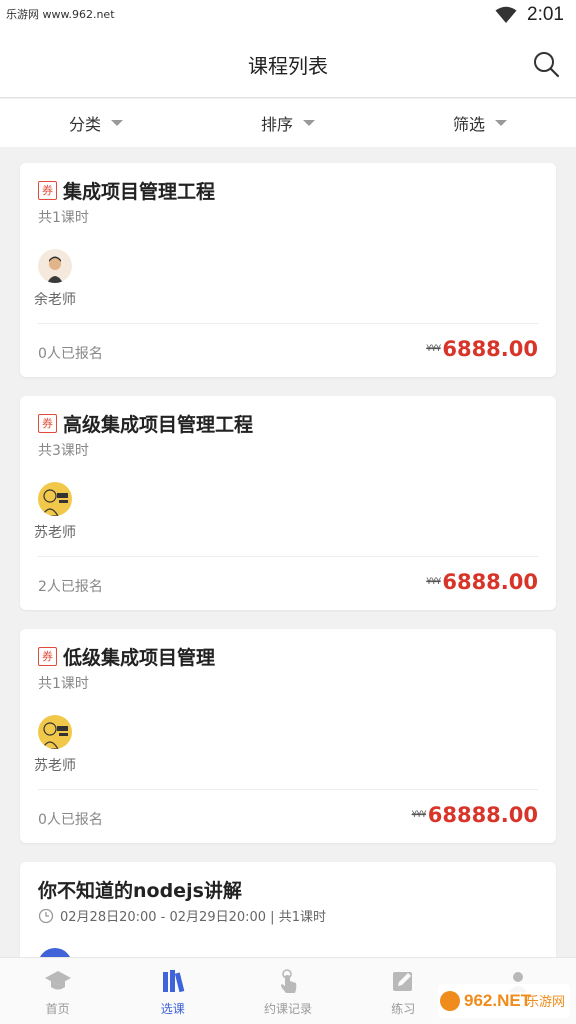 This screenshot has height=1024, width=576. I want to click on schedule-text: 02月28日20:00 - 02月29日20:00 | 共1课时, so click(193, 917).